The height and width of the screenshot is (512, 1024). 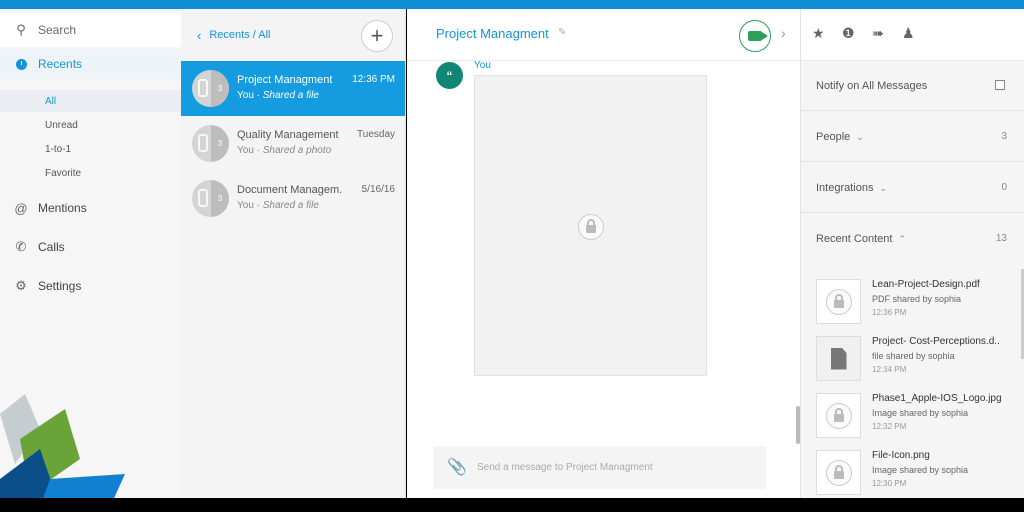 I want to click on file-shared-by: PDF shared by sophia, so click(x=917, y=299).